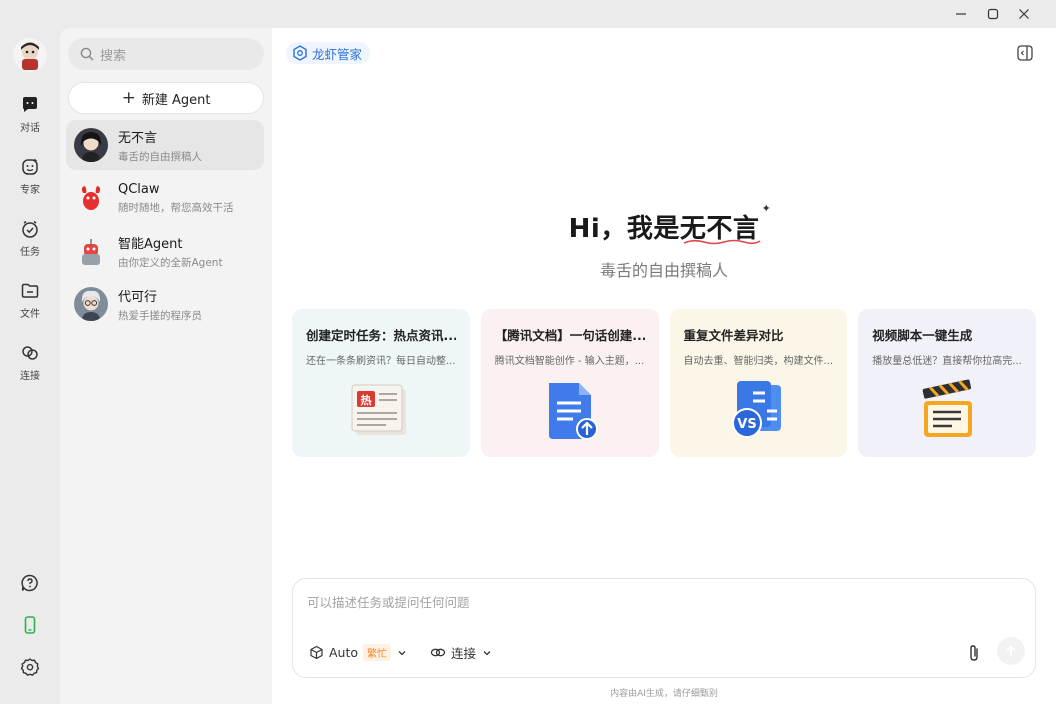  I want to click on agent-item-qclaw: QClaw 随时随地，帮您高效干活, so click(165, 198).